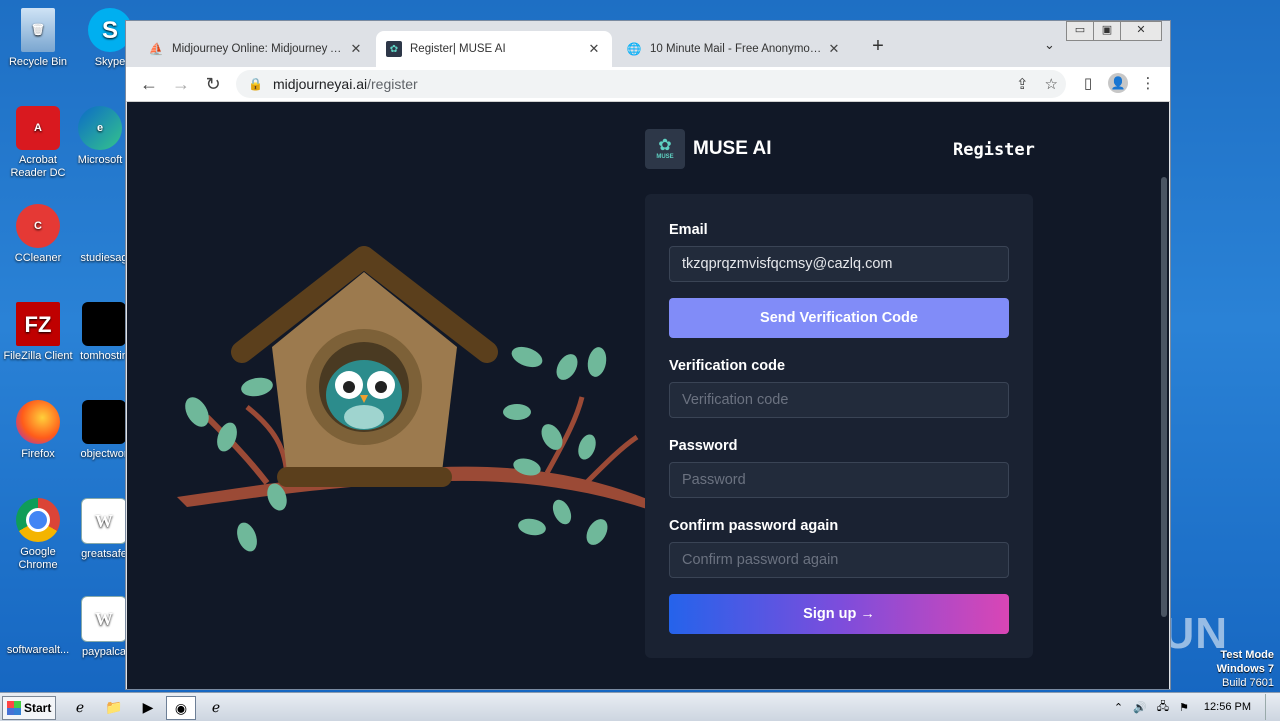  I want to click on muse-logo: ✿ MUSE, so click(665, 149).